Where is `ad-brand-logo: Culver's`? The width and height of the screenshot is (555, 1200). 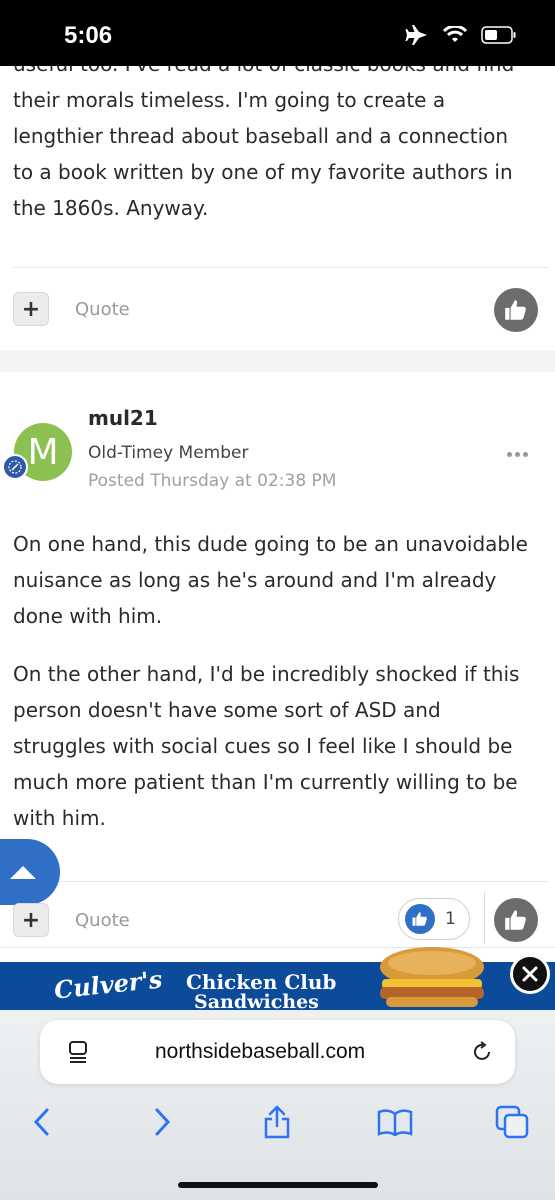
ad-brand-logo: Culver's is located at coordinates (108, 984).